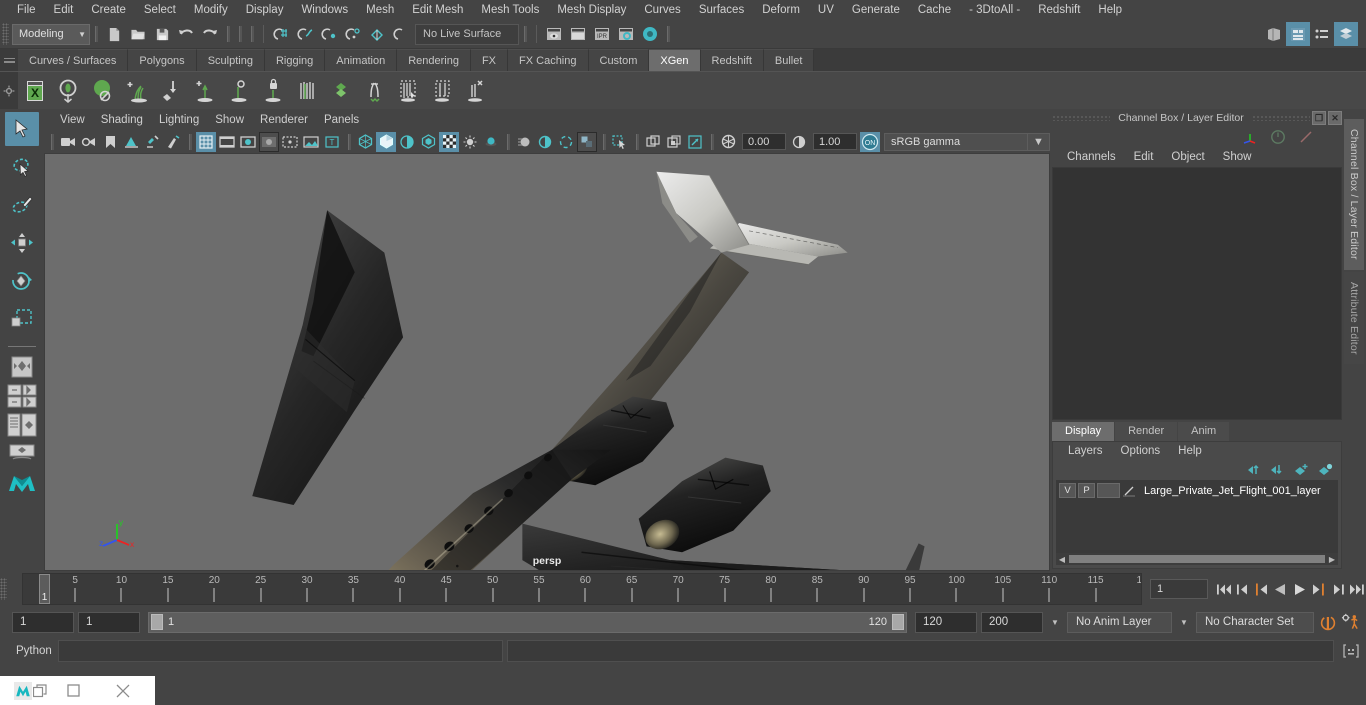  Describe the element at coordinates (1298, 34) in the screenshot. I see `show-node-editor-icon` at that location.